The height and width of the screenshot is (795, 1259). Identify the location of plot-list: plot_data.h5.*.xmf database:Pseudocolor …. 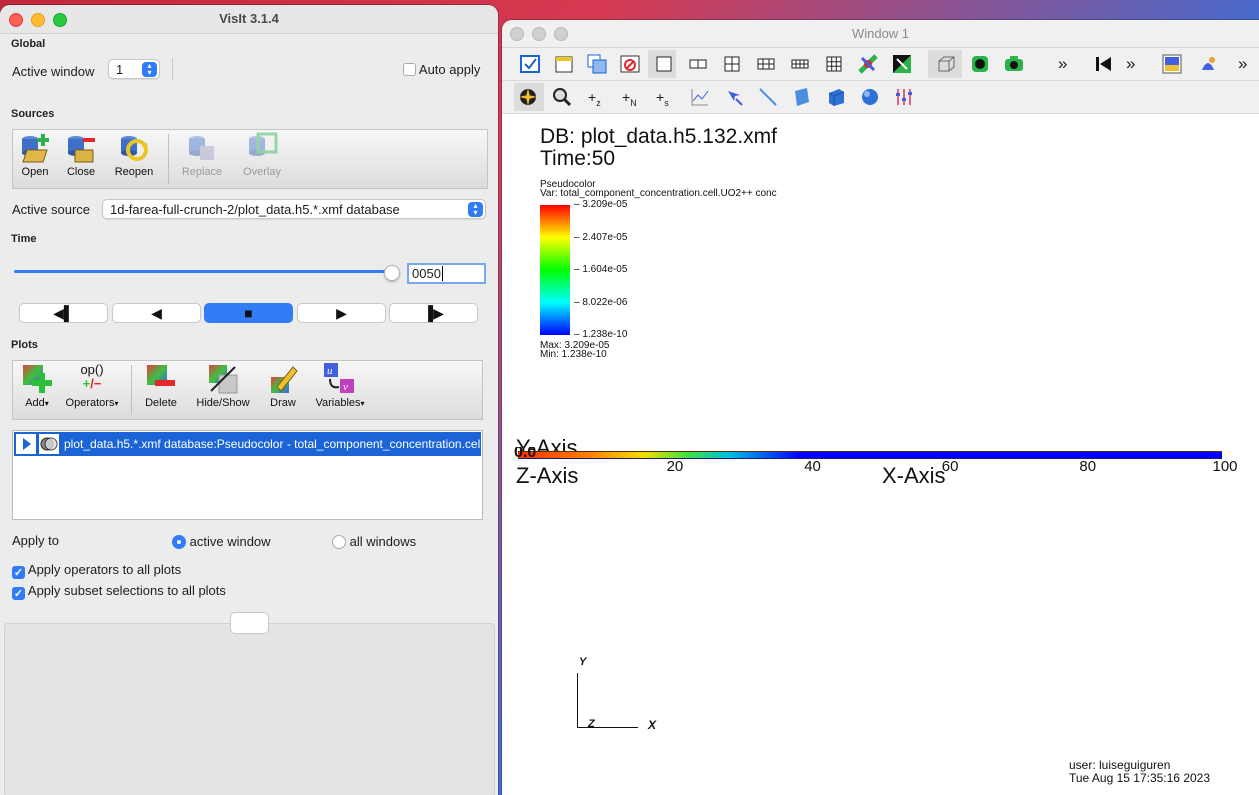
(247, 475).